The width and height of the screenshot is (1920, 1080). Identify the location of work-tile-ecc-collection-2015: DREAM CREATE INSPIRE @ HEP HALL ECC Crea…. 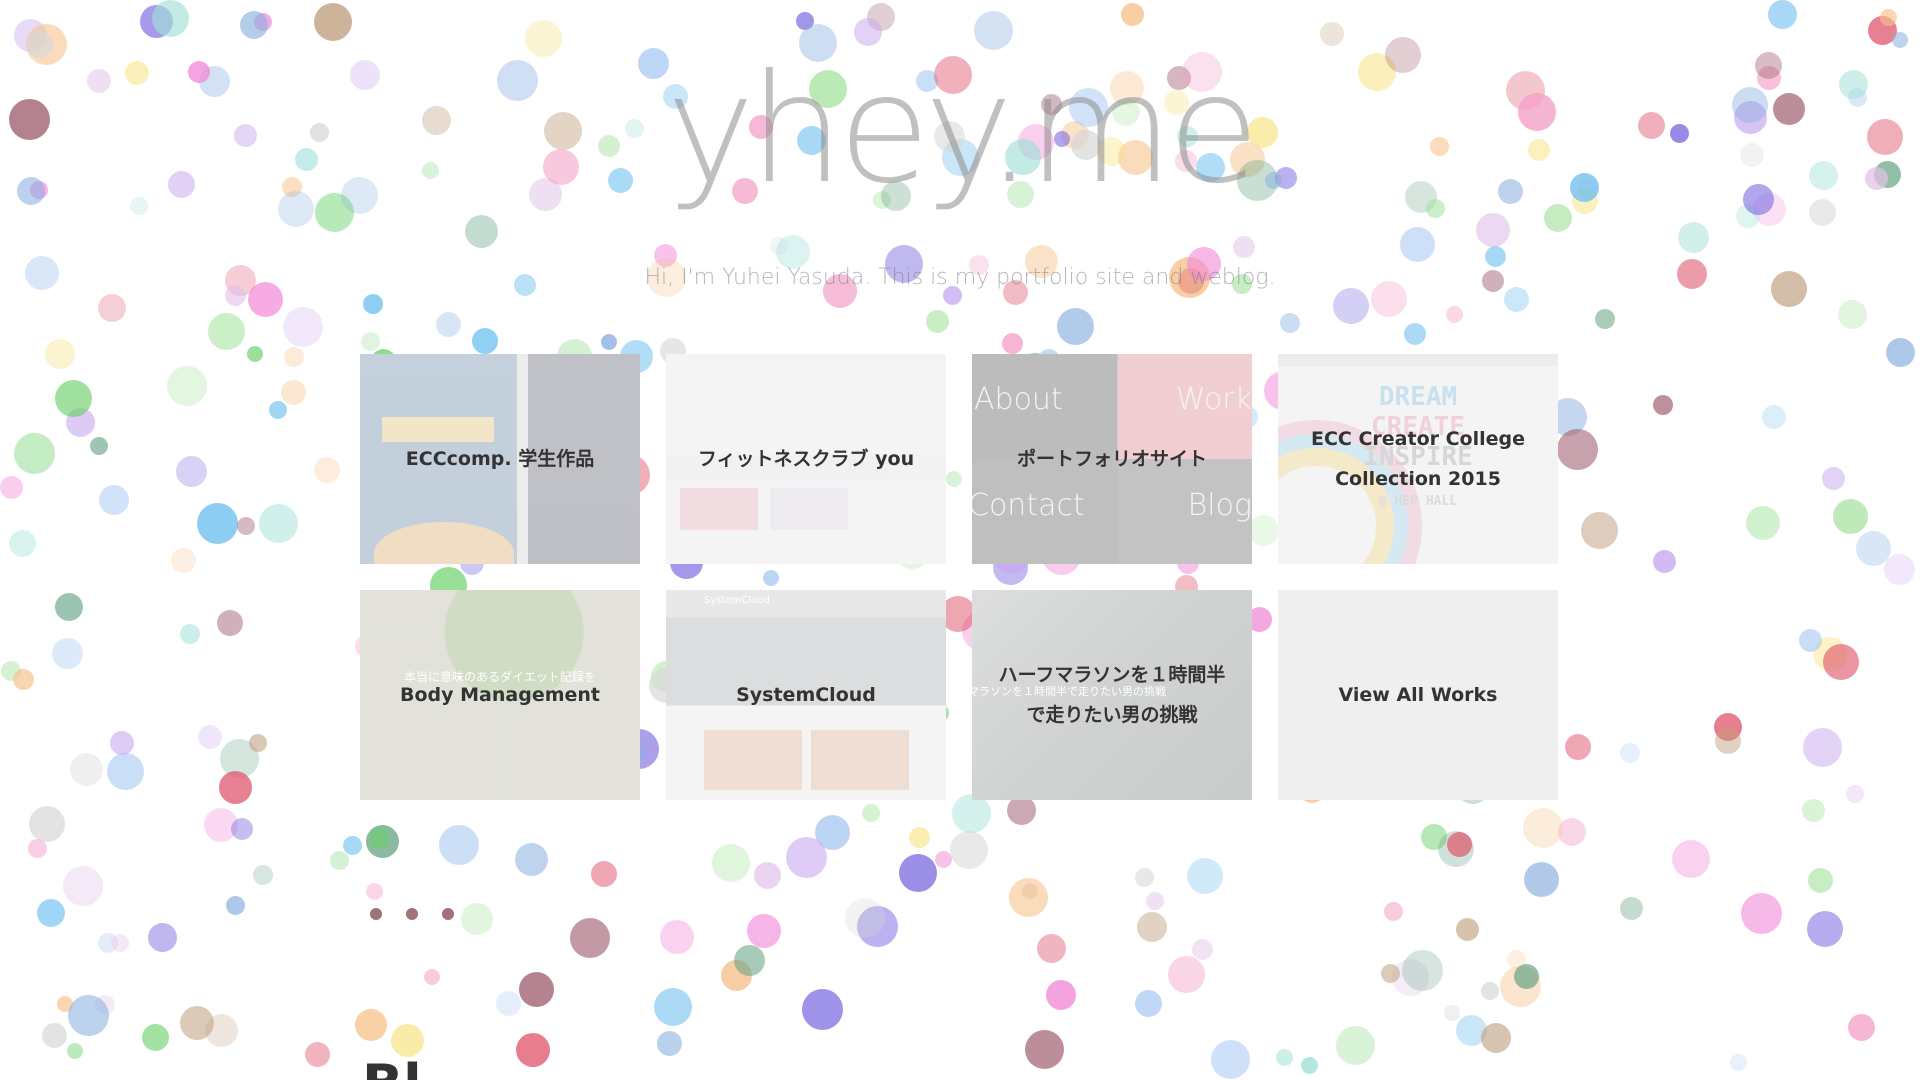
(1418, 459).